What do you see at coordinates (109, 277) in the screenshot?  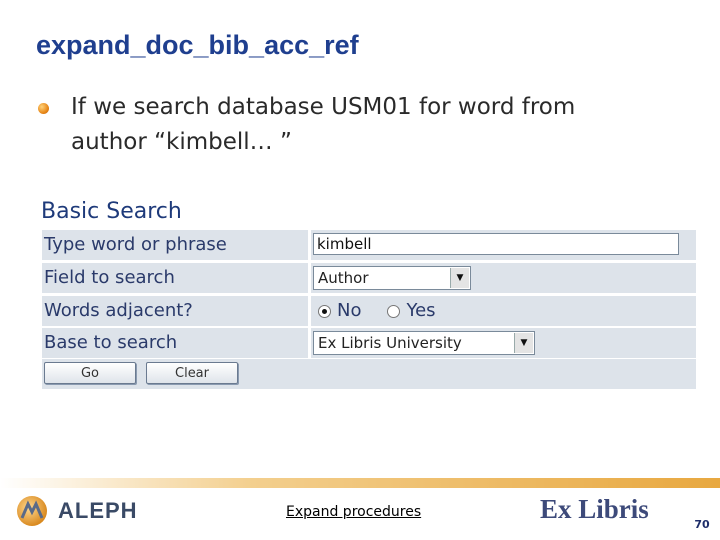 I see `field-label: Field to search` at bounding box center [109, 277].